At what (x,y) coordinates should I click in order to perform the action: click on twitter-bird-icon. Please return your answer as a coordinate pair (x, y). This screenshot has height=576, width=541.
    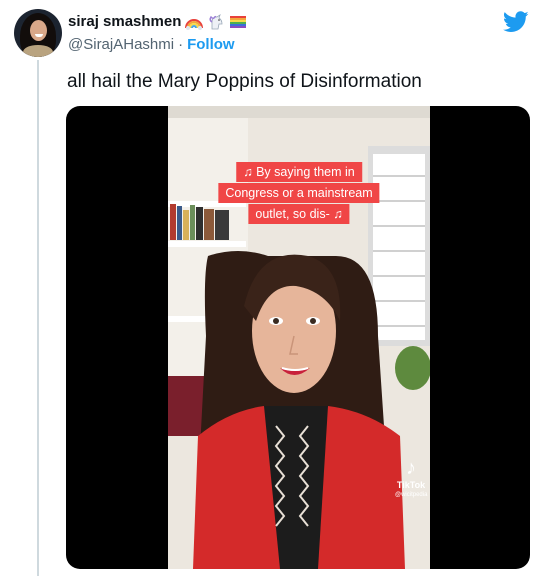
    Looking at the image, I should click on (516, 22).